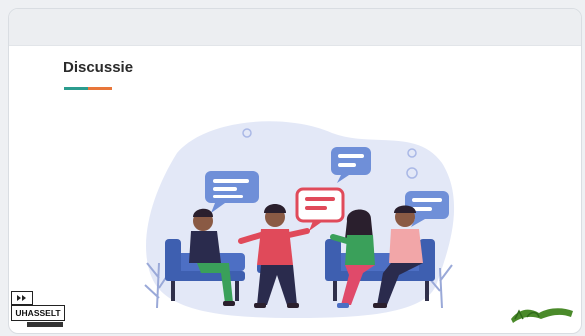 Image resolution: width=585 pixels, height=336 pixels. Describe the element at coordinates (100, 88) in the screenshot. I see `underline-orange-segment` at that location.